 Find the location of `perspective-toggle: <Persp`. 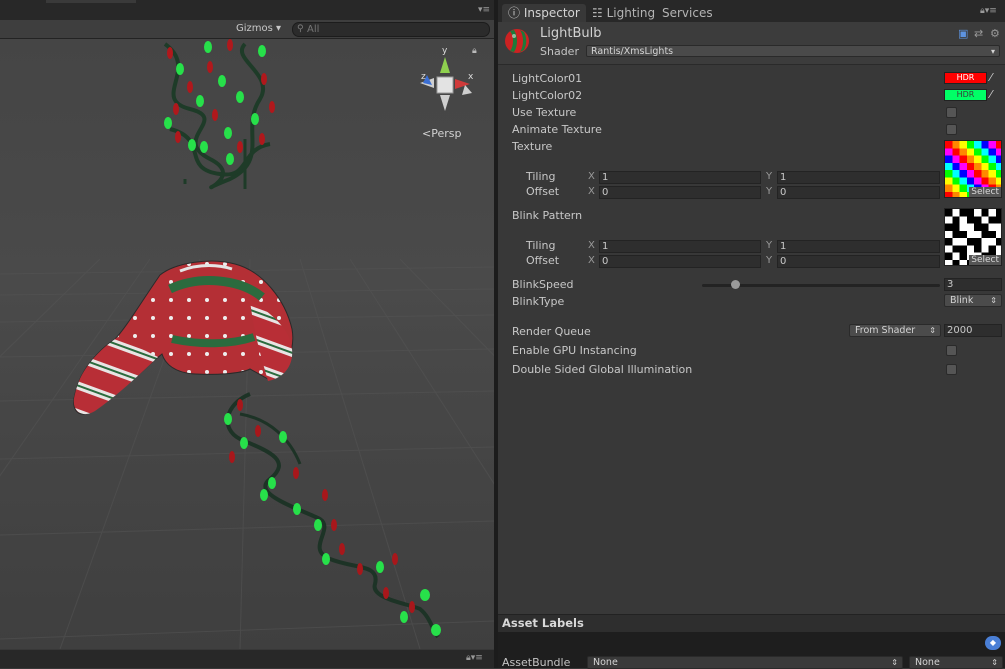

perspective-toggle: <Persp is located at coordinates (441, 133).